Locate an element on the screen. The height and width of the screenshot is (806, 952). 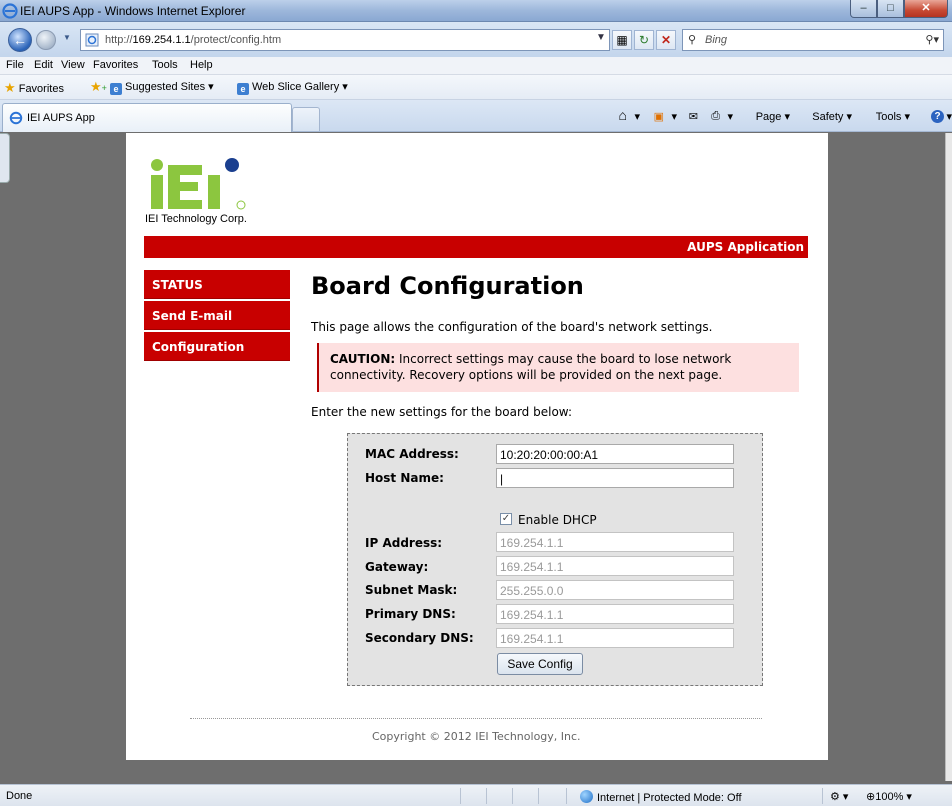
menu-view: View is located at coordinates (73, 65).